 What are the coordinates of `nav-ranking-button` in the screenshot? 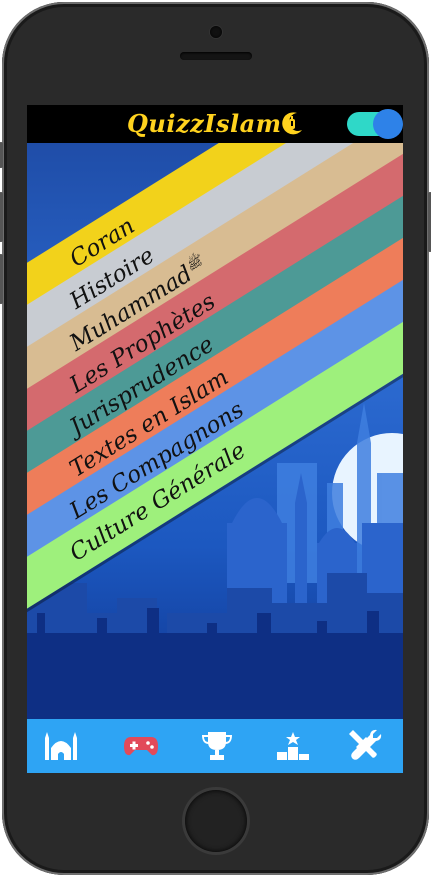 It's located at (293, 746).